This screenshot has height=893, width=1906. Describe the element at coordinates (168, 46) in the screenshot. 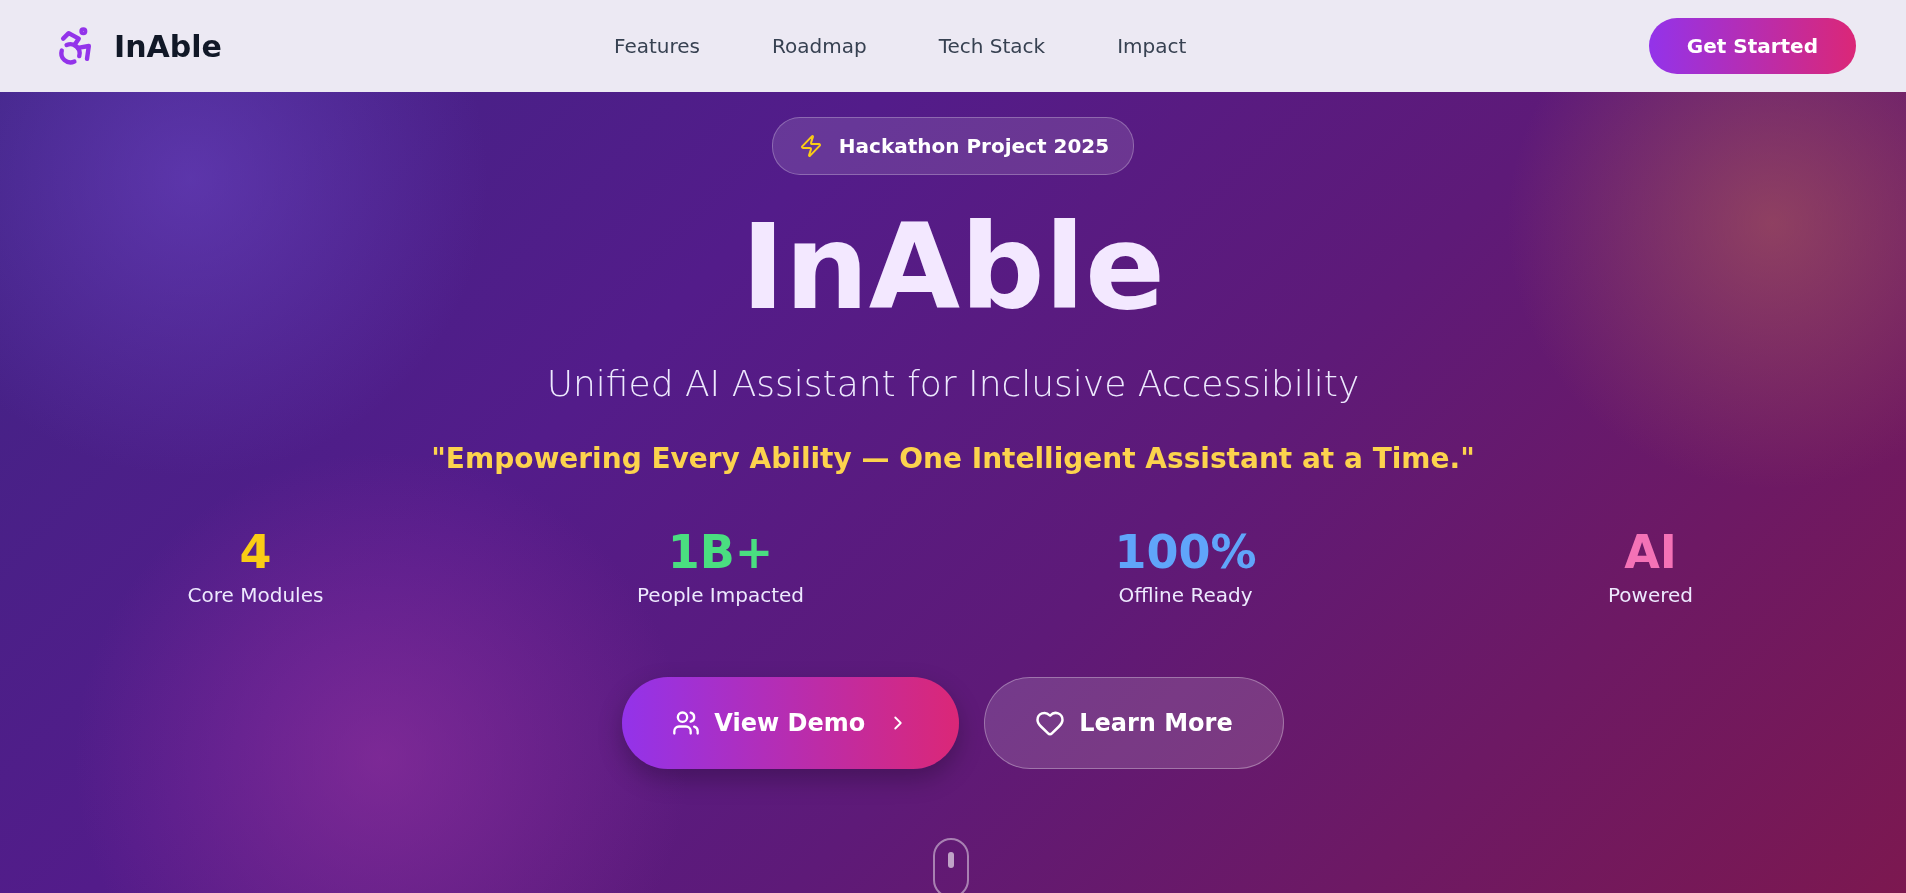

I see `brand-name: InAble` at that location.